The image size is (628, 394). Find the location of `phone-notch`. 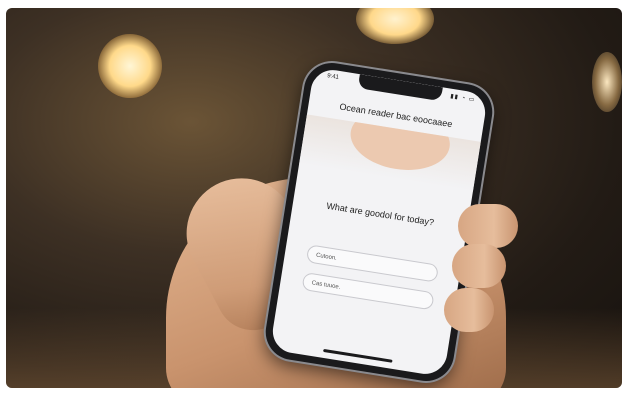

phone-notch is located at coordinates (400, 88).